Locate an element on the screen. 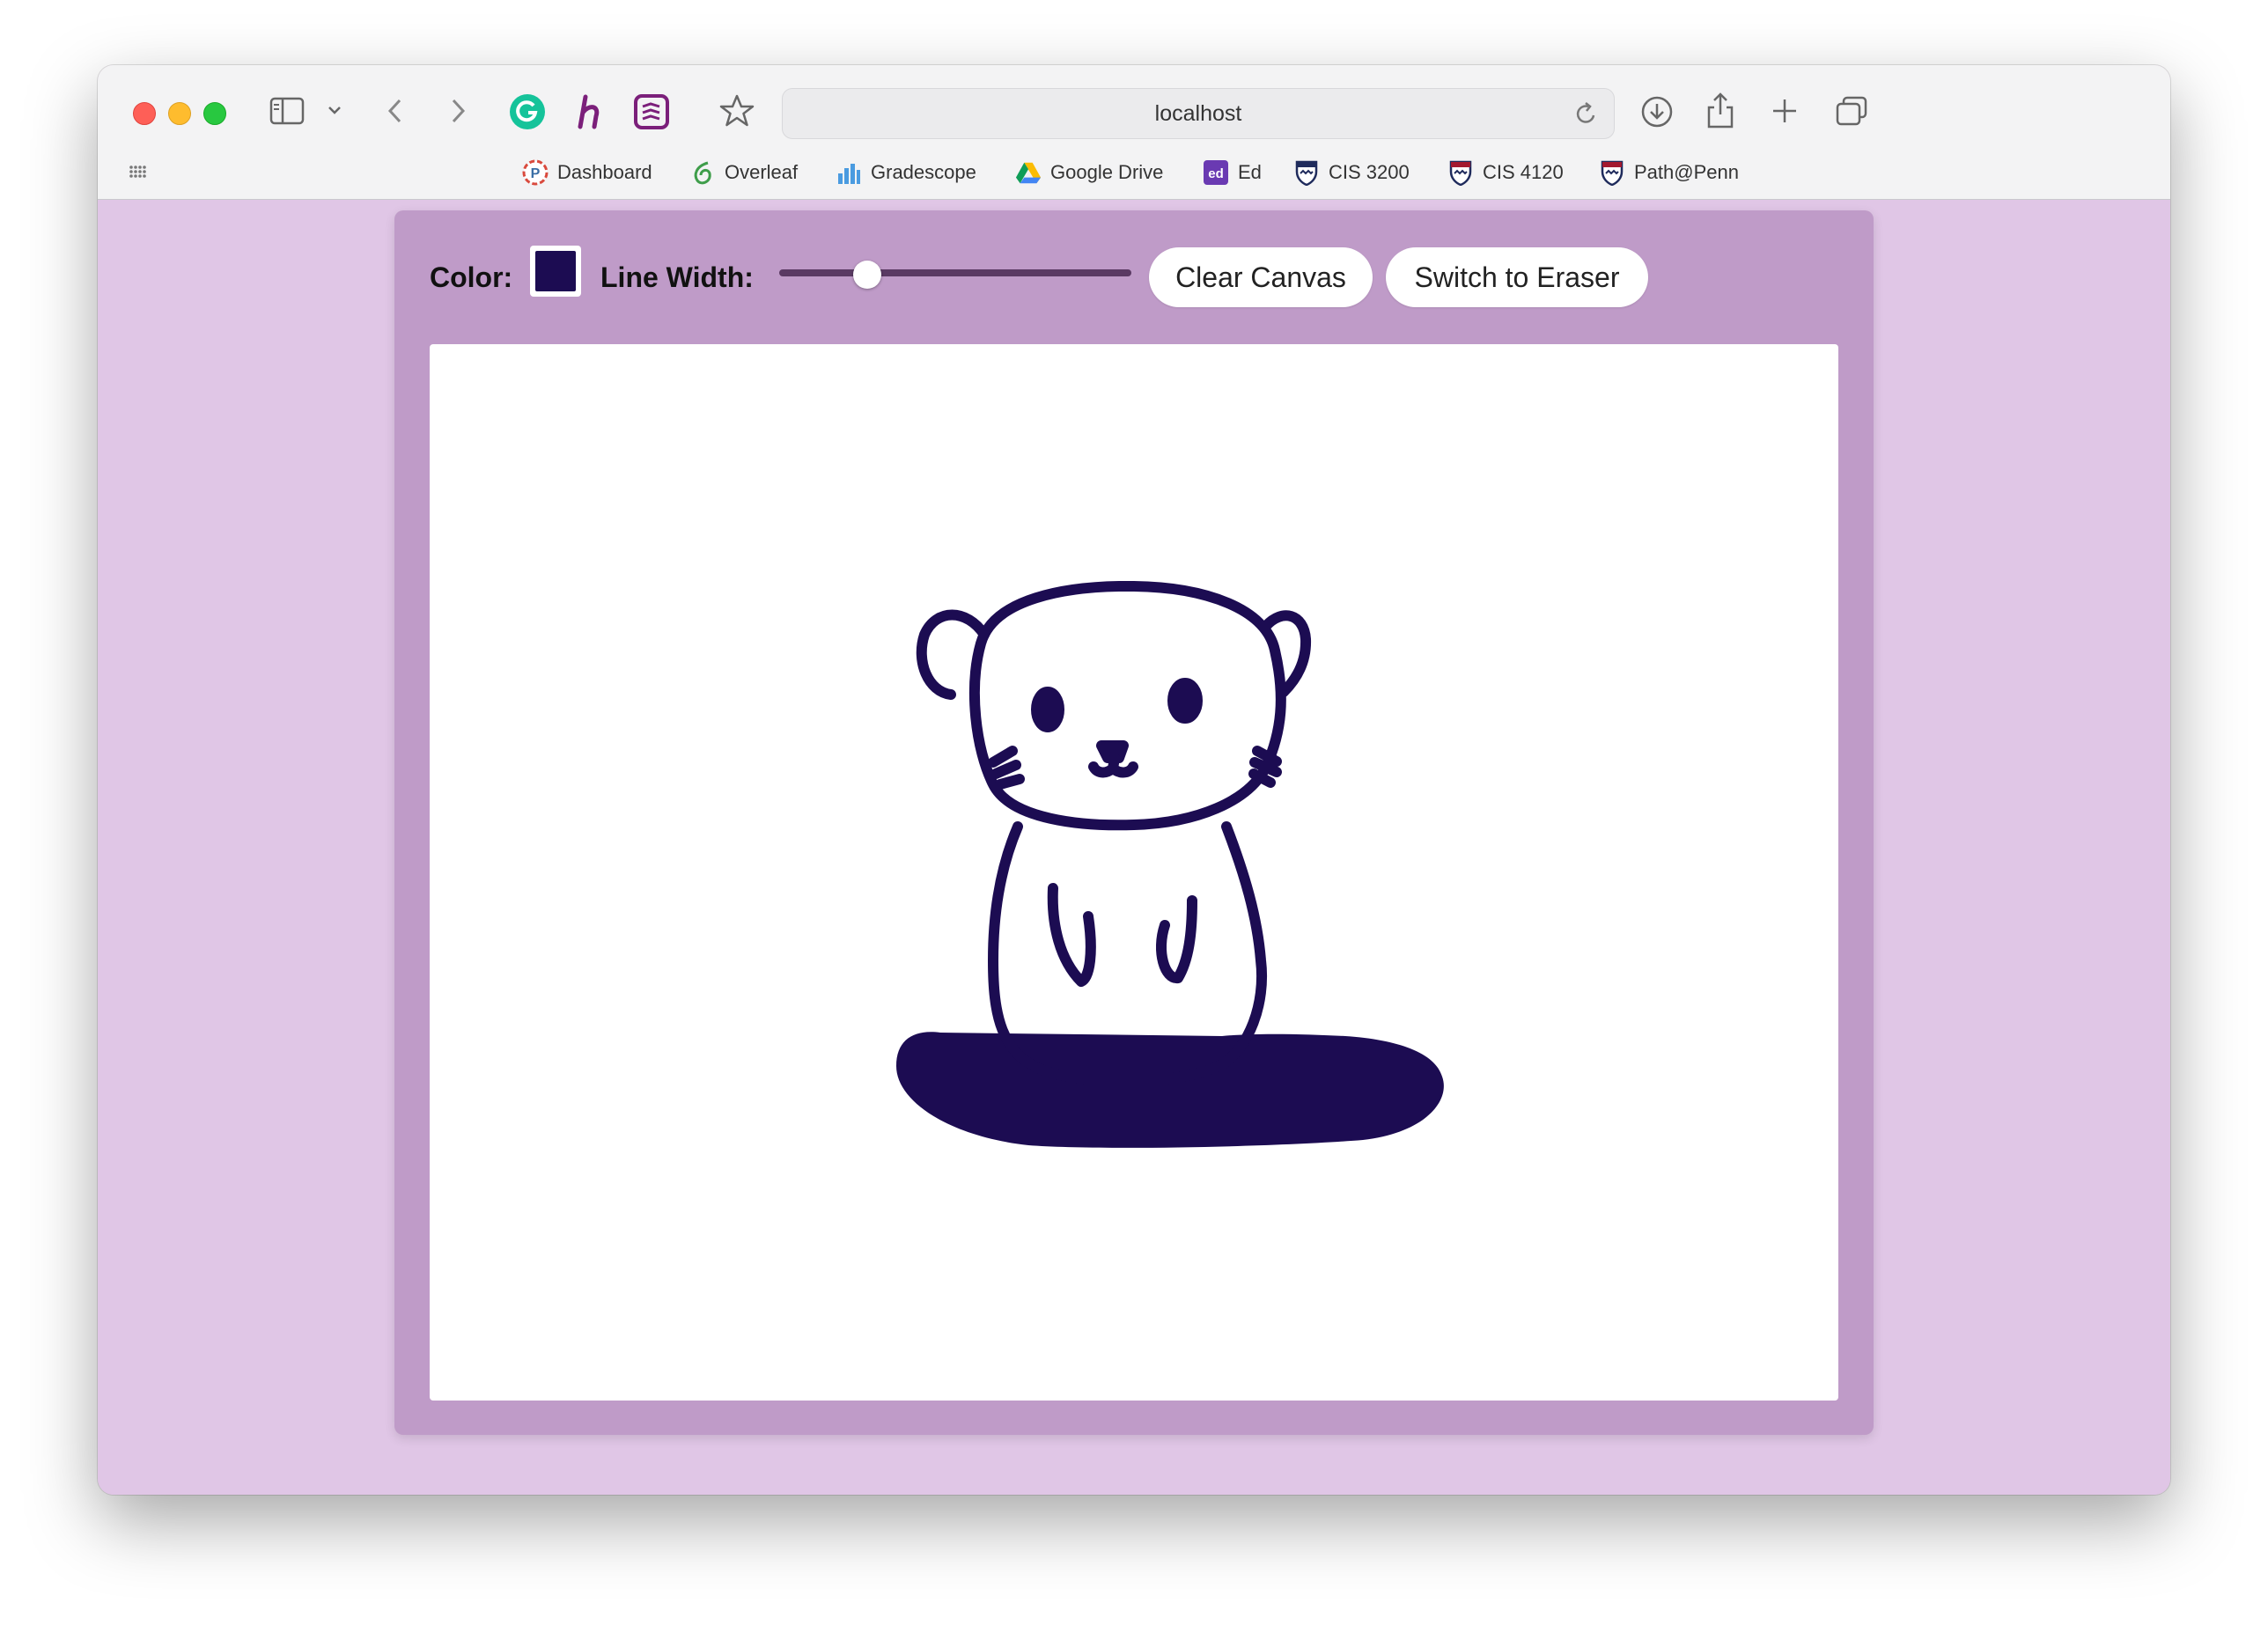 This screenshot has height=1625, width=2268. color-picker is located at coordinates (555, 271).